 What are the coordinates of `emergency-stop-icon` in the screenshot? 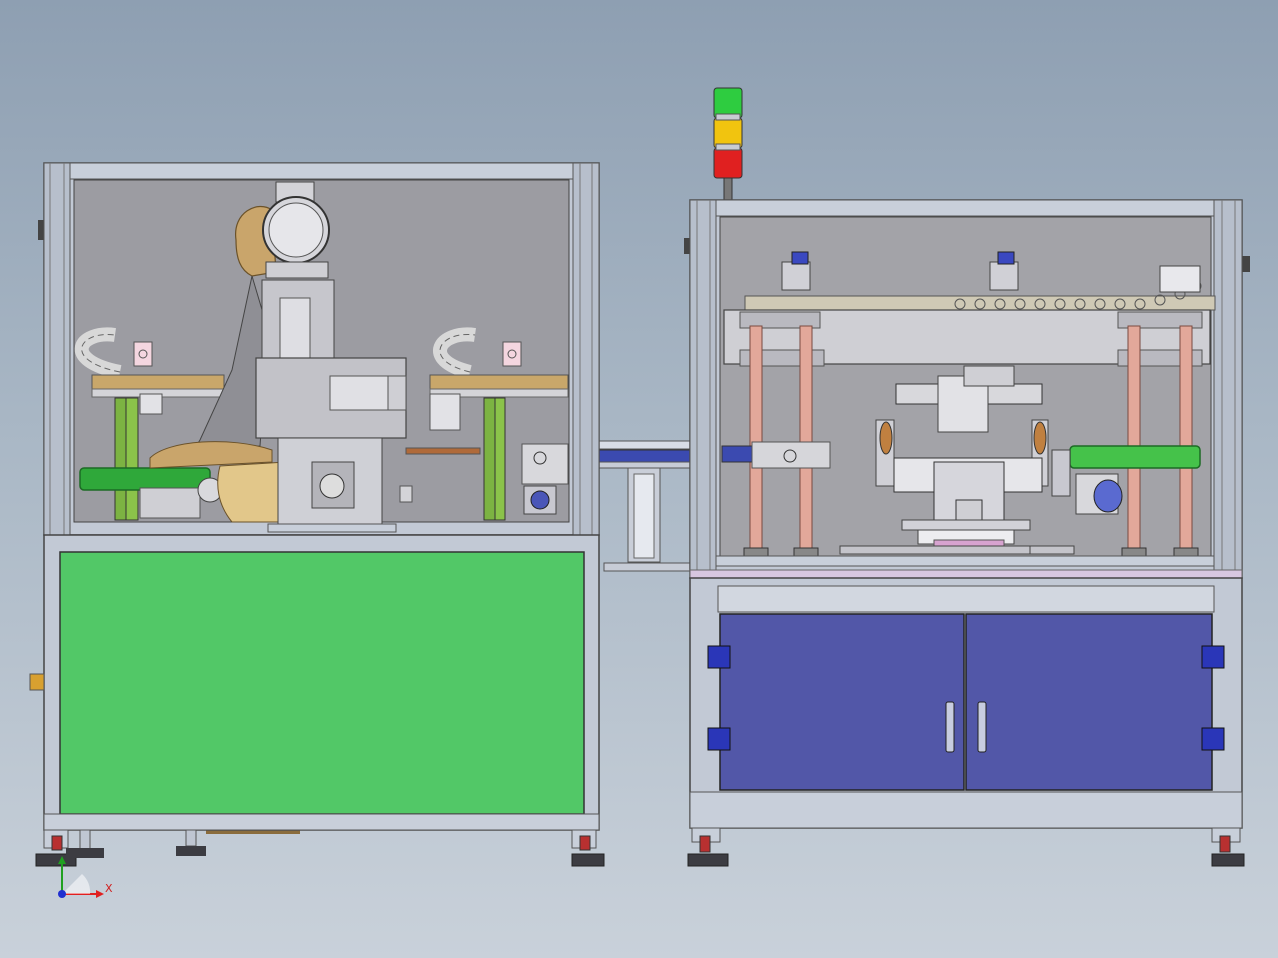 It's located at (37, 682).